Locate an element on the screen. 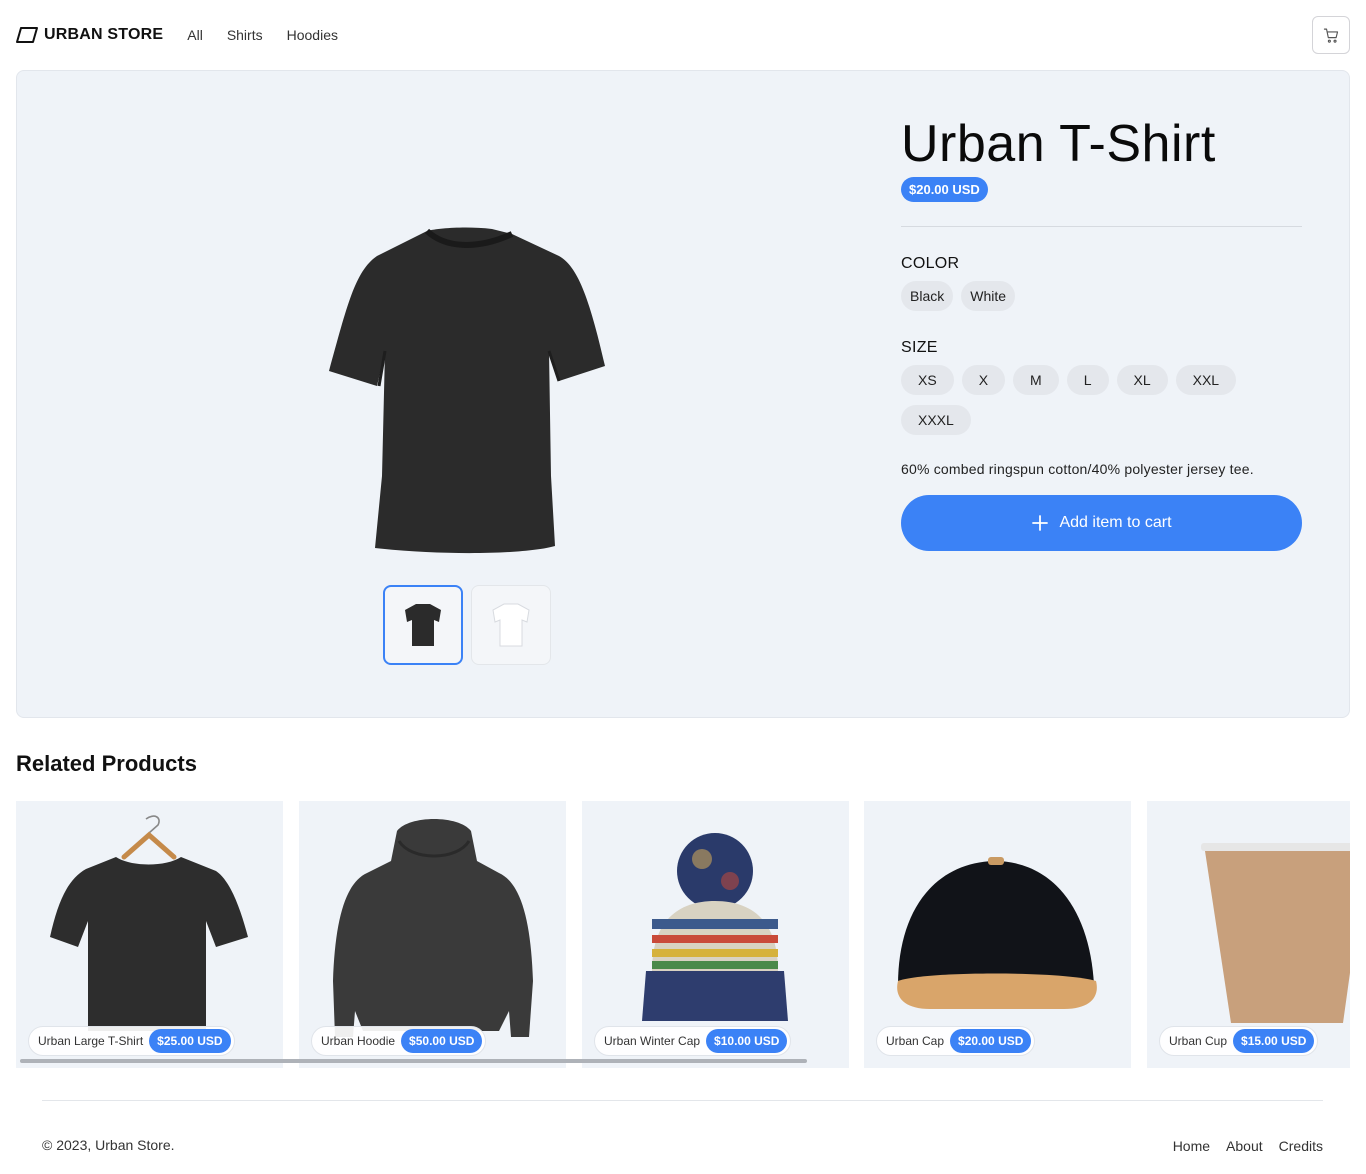  brand-logo: URBAN STORE is located at coordinates (89, 35).